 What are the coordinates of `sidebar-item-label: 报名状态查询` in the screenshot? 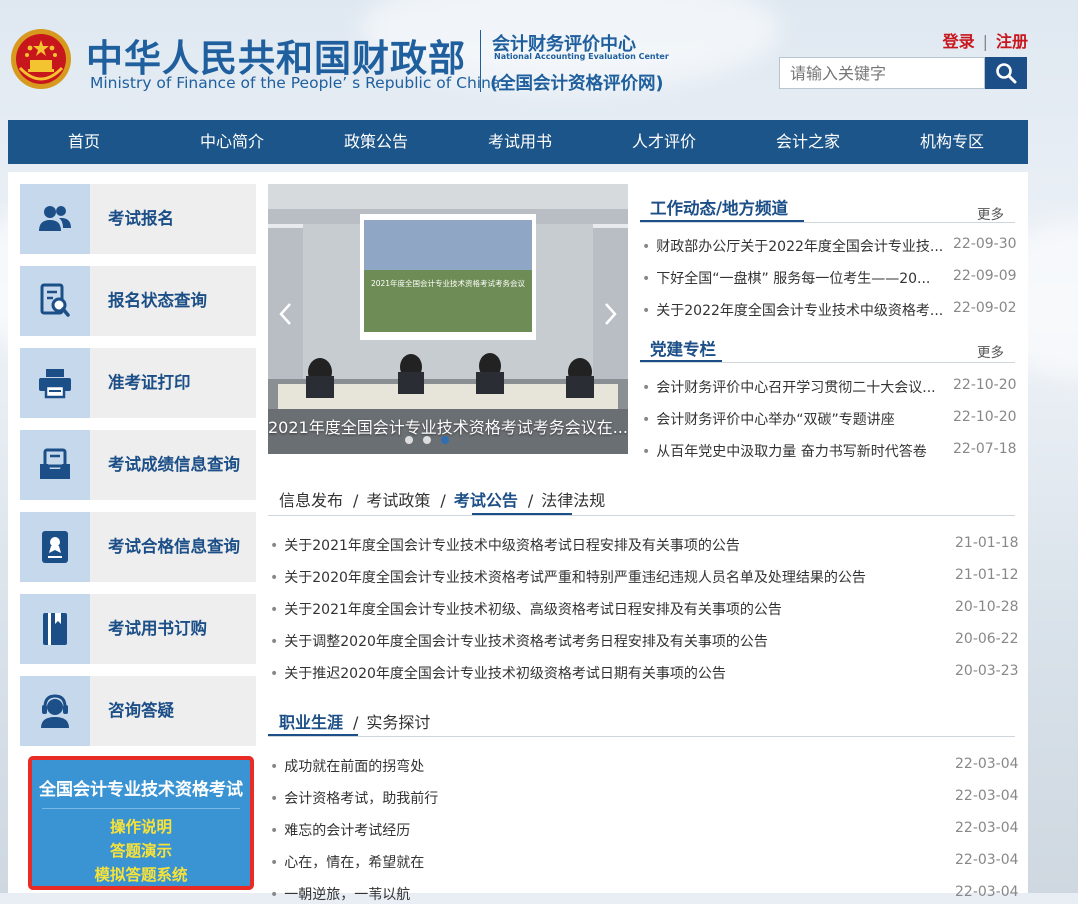 It's located at (157, 300).